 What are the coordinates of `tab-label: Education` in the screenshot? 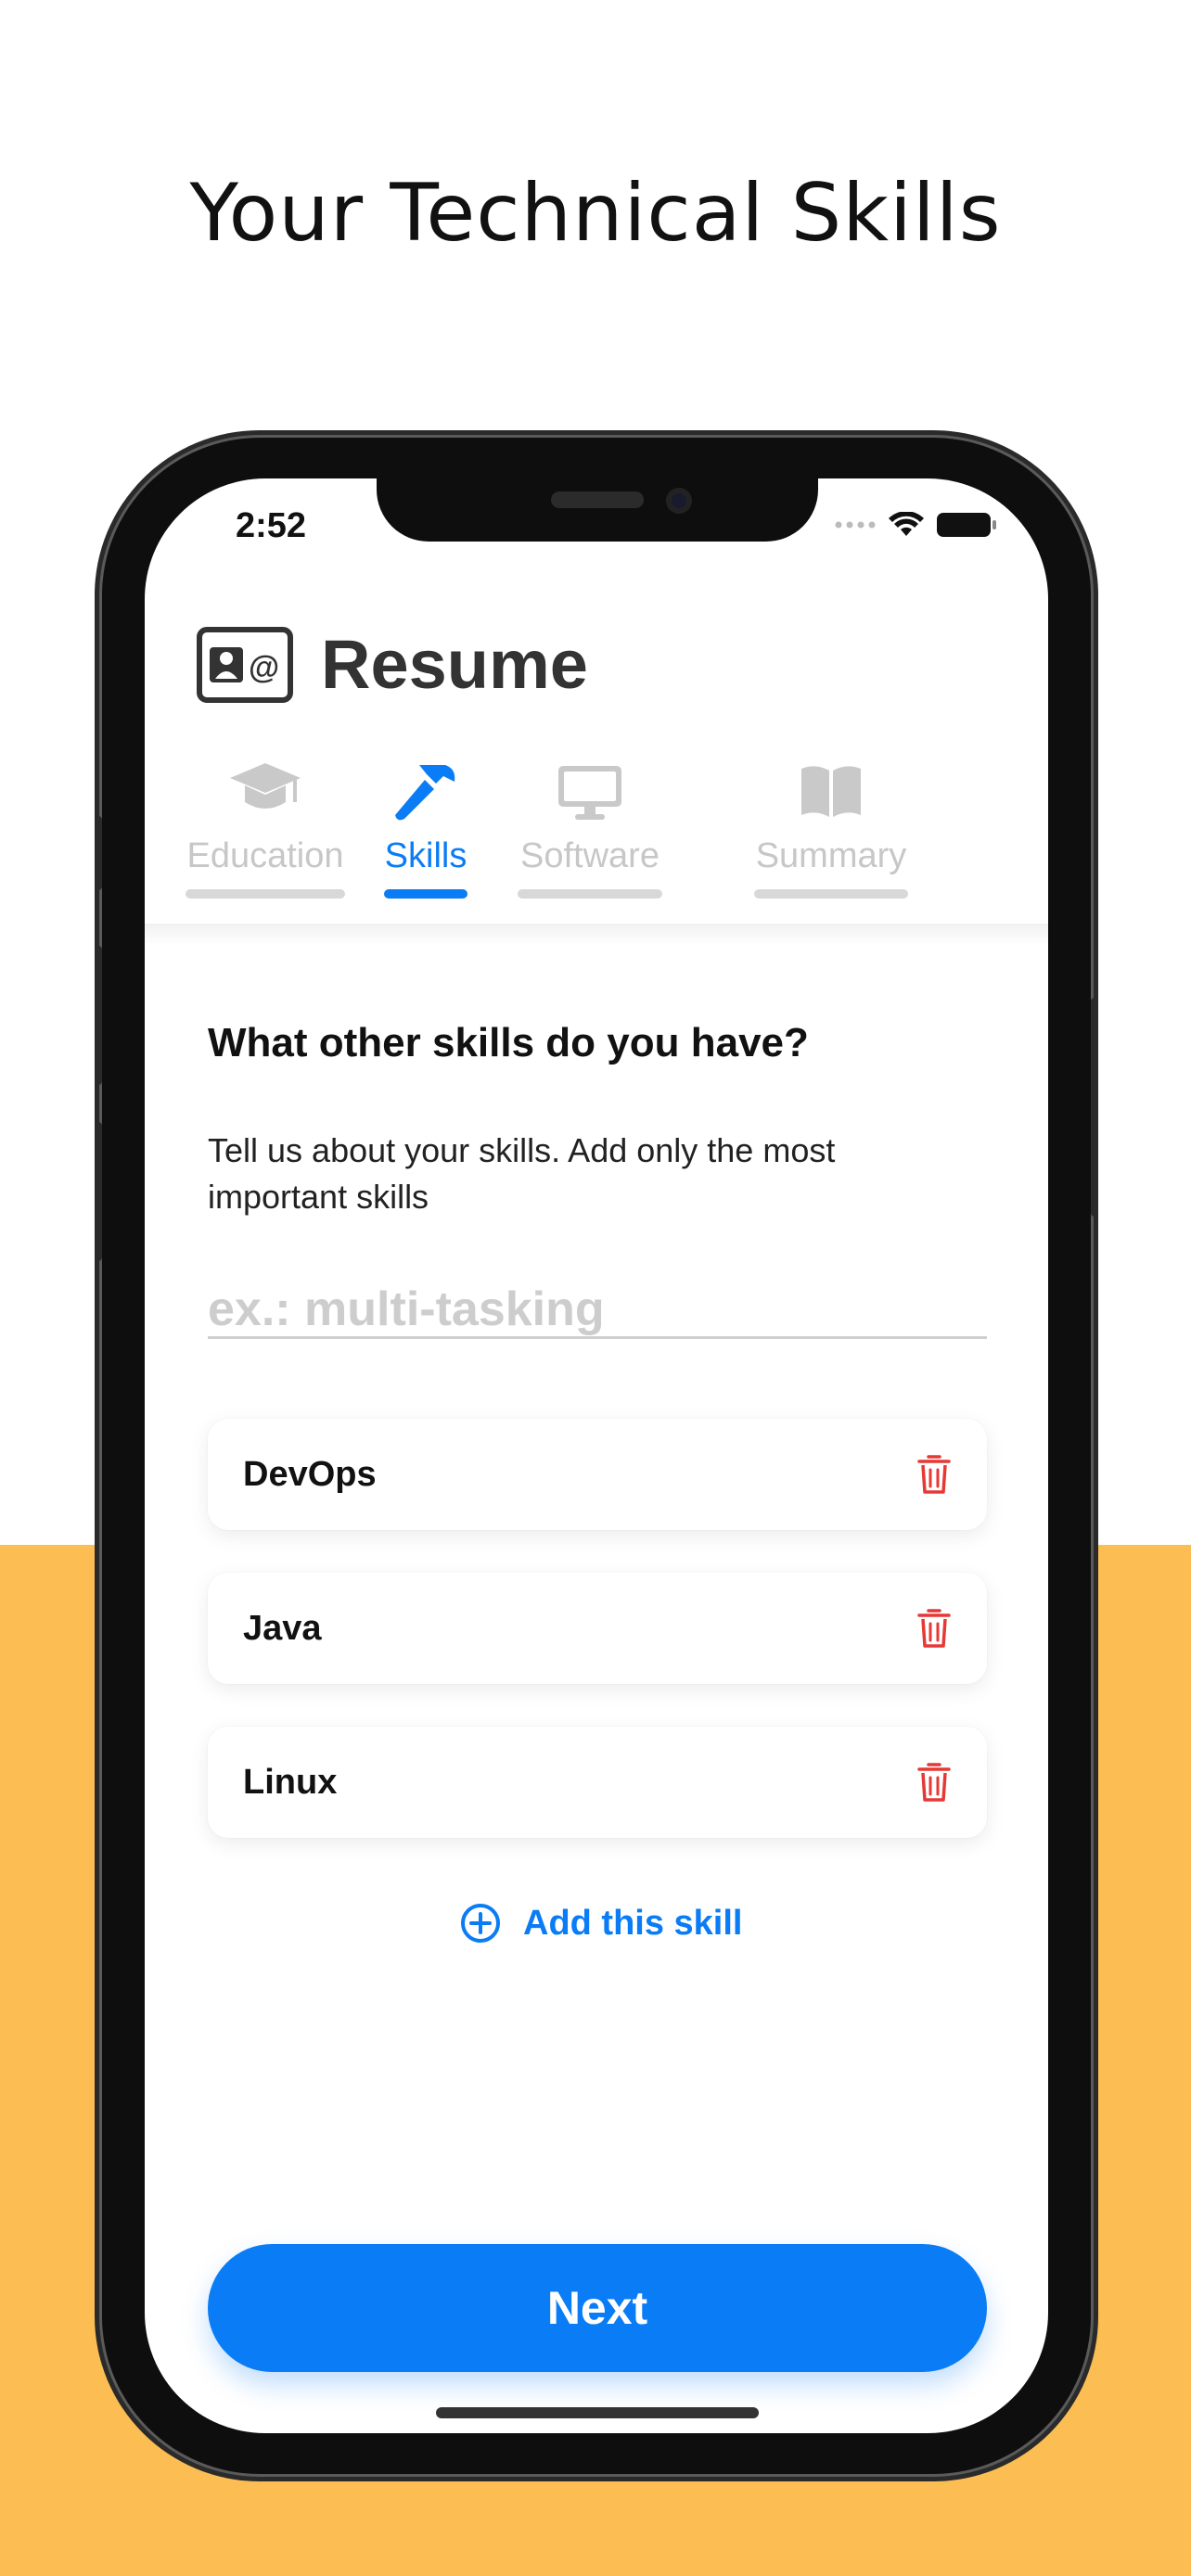 It's located at (265, 856).